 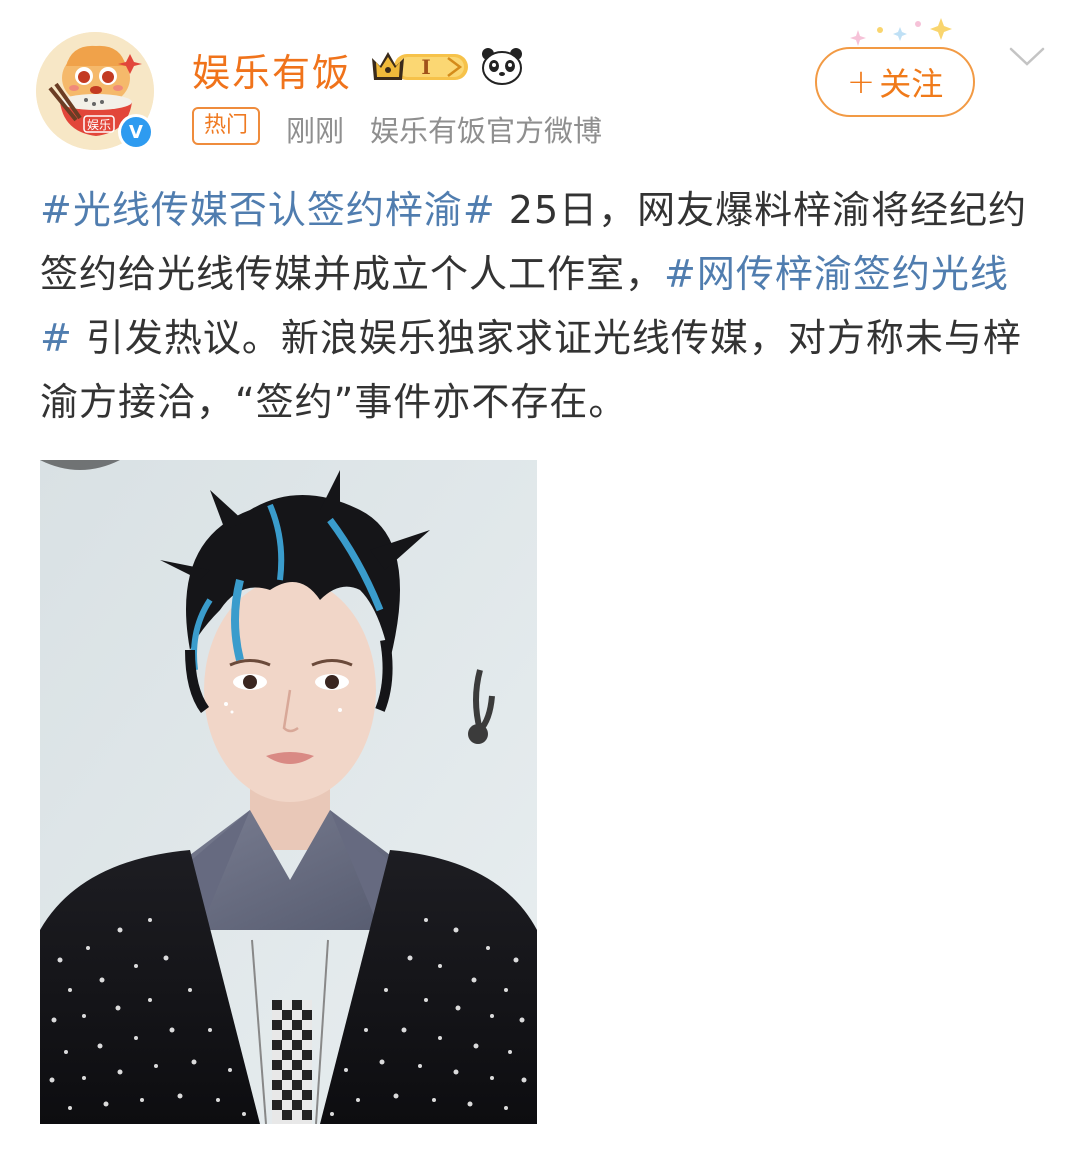 I want to click on verified-badge: V, so click(x=136, y=132).